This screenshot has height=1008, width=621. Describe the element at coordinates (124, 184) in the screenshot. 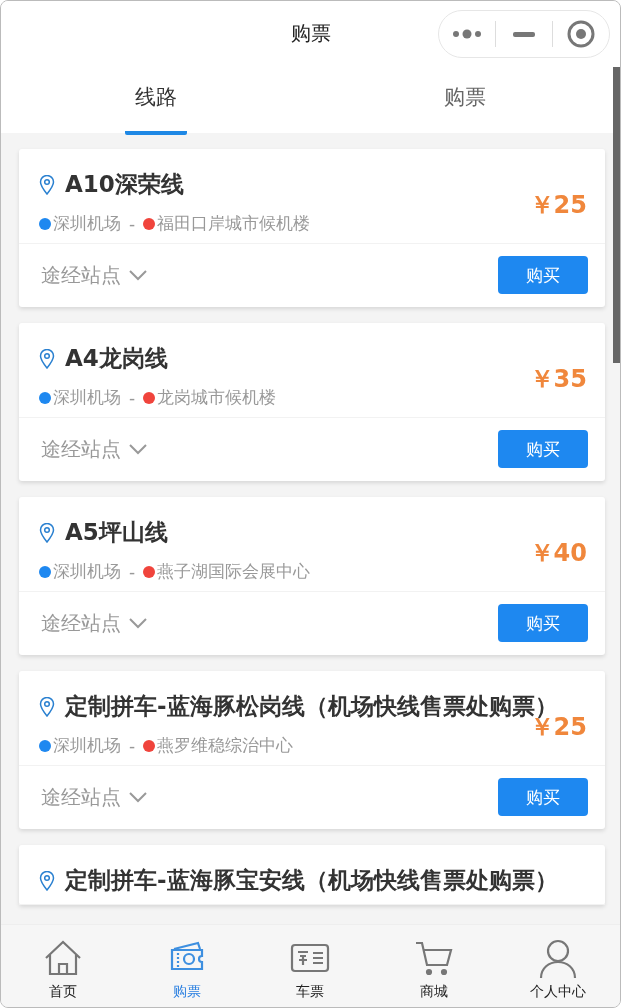

I see `route-name: A10深荣线` at that location.